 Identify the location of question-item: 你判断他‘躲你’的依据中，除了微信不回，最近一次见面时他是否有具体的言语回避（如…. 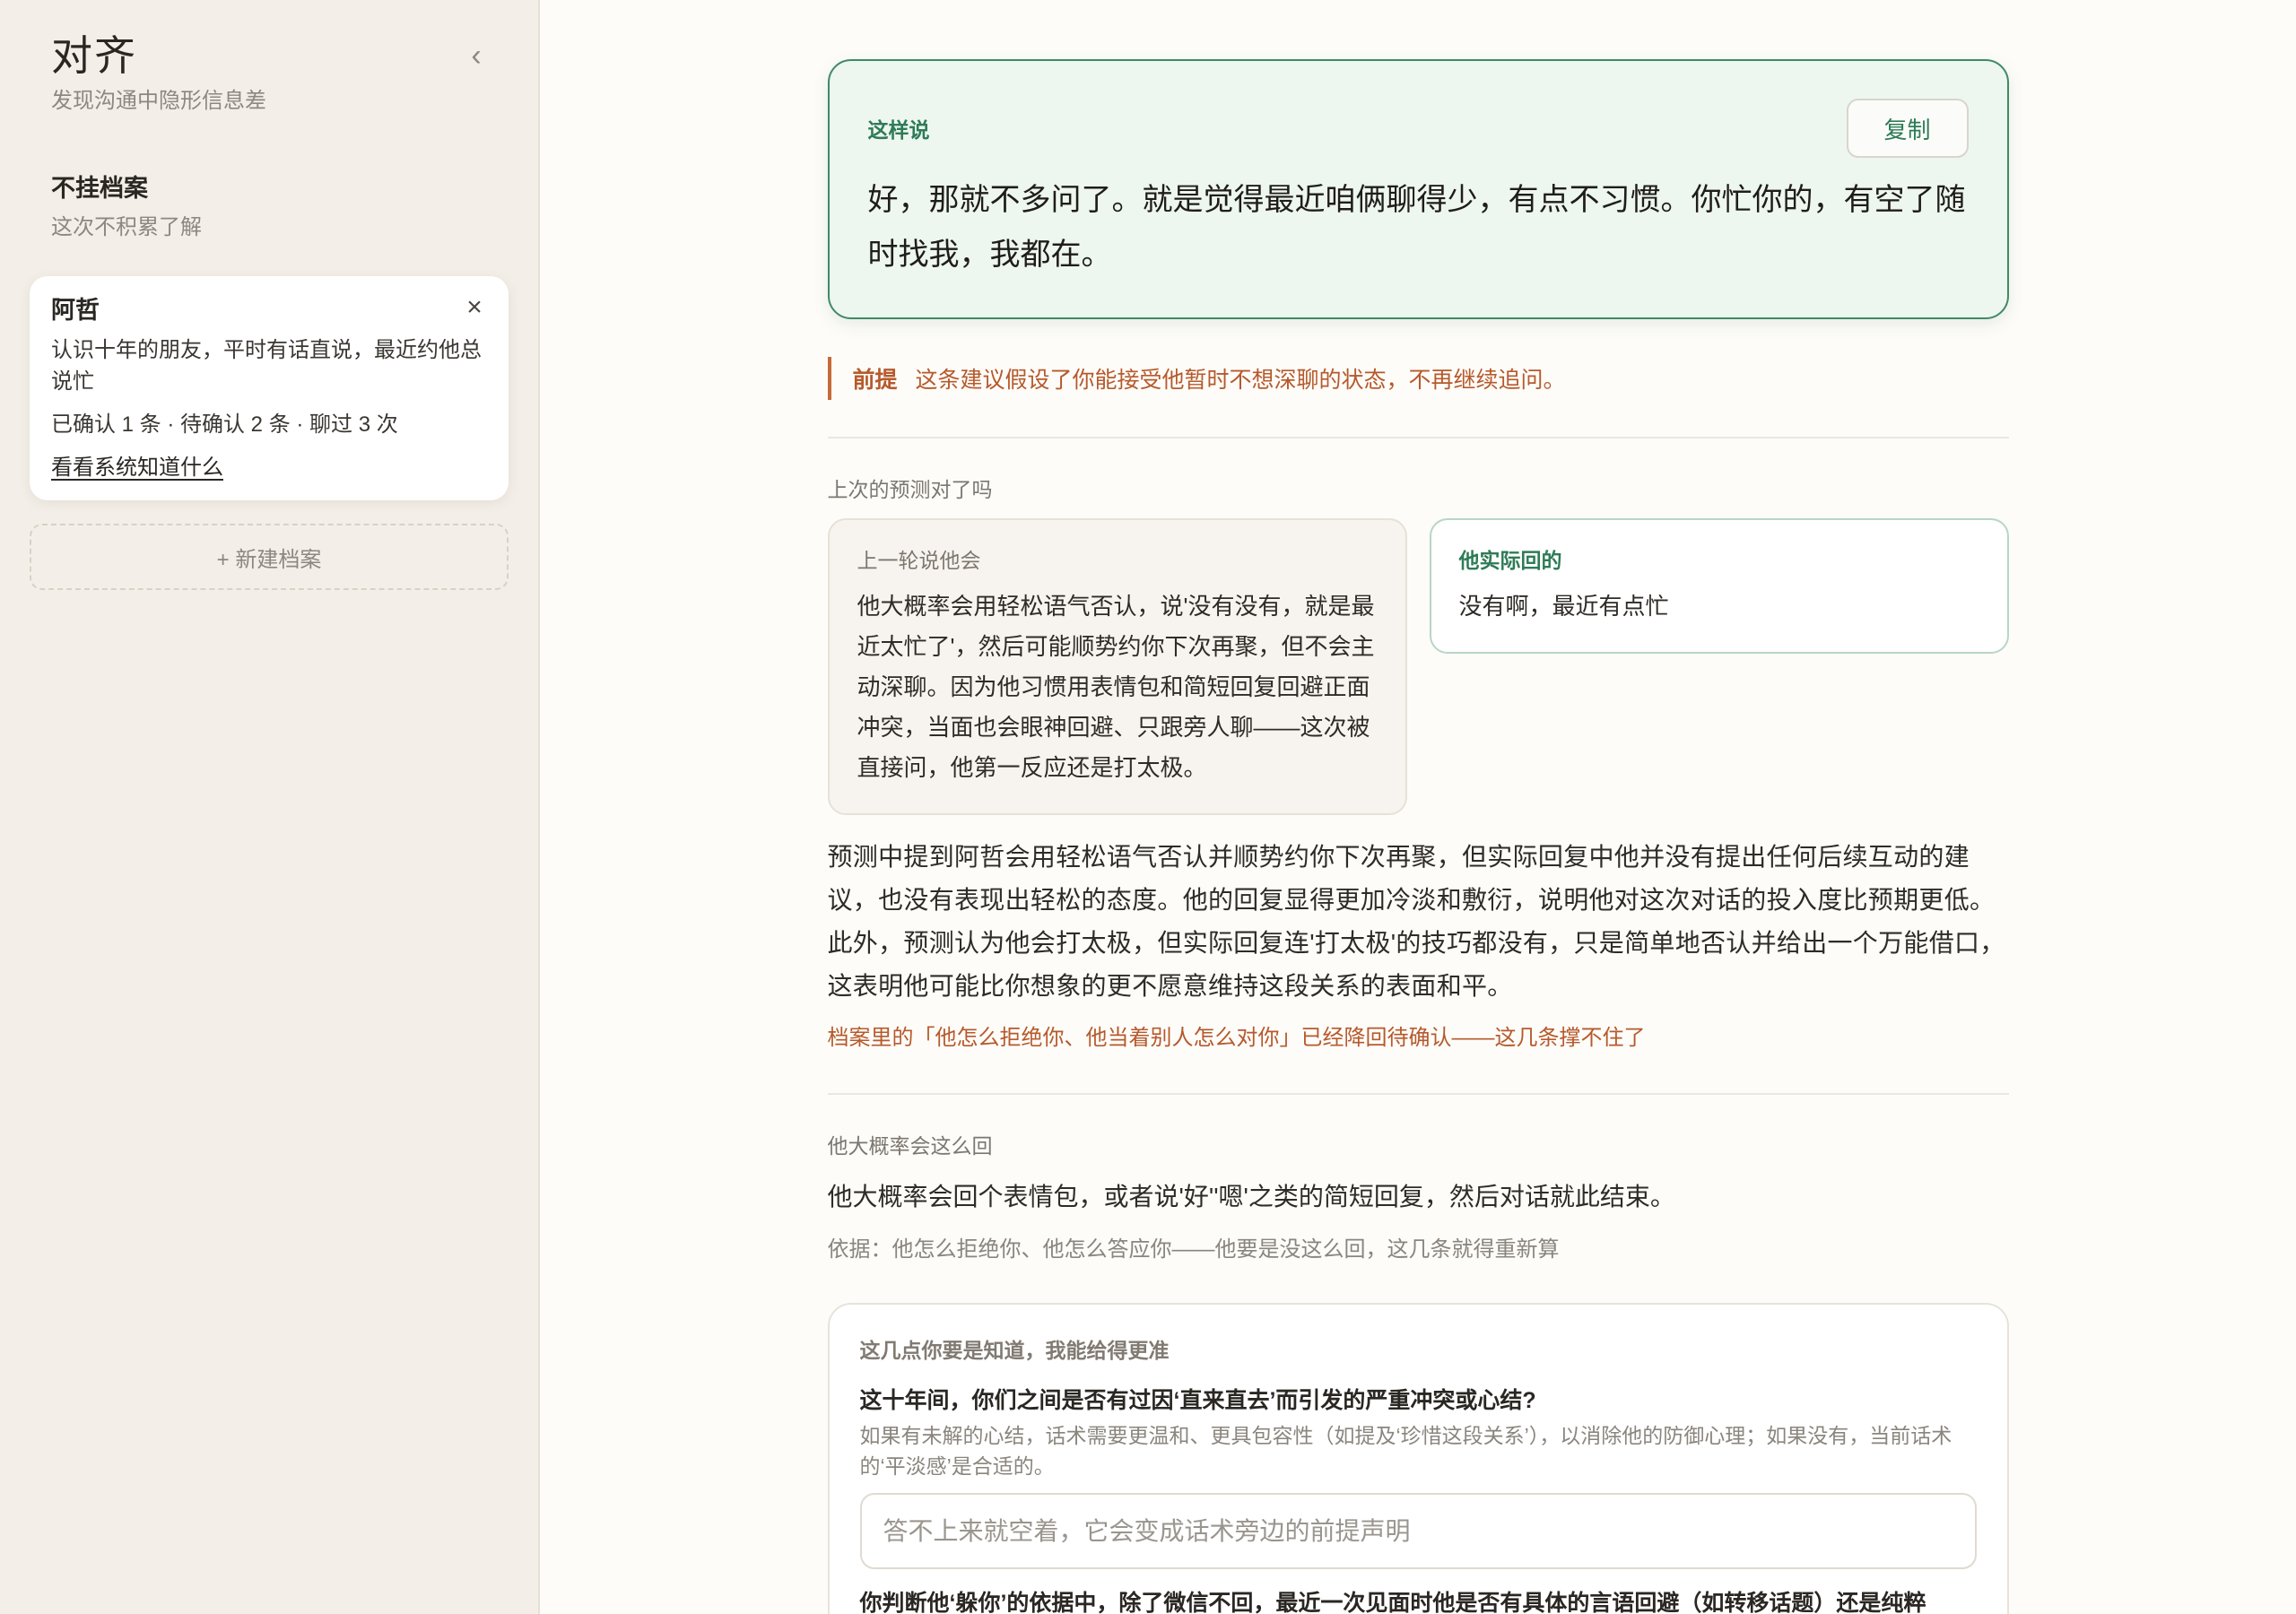
(1418, 1600).